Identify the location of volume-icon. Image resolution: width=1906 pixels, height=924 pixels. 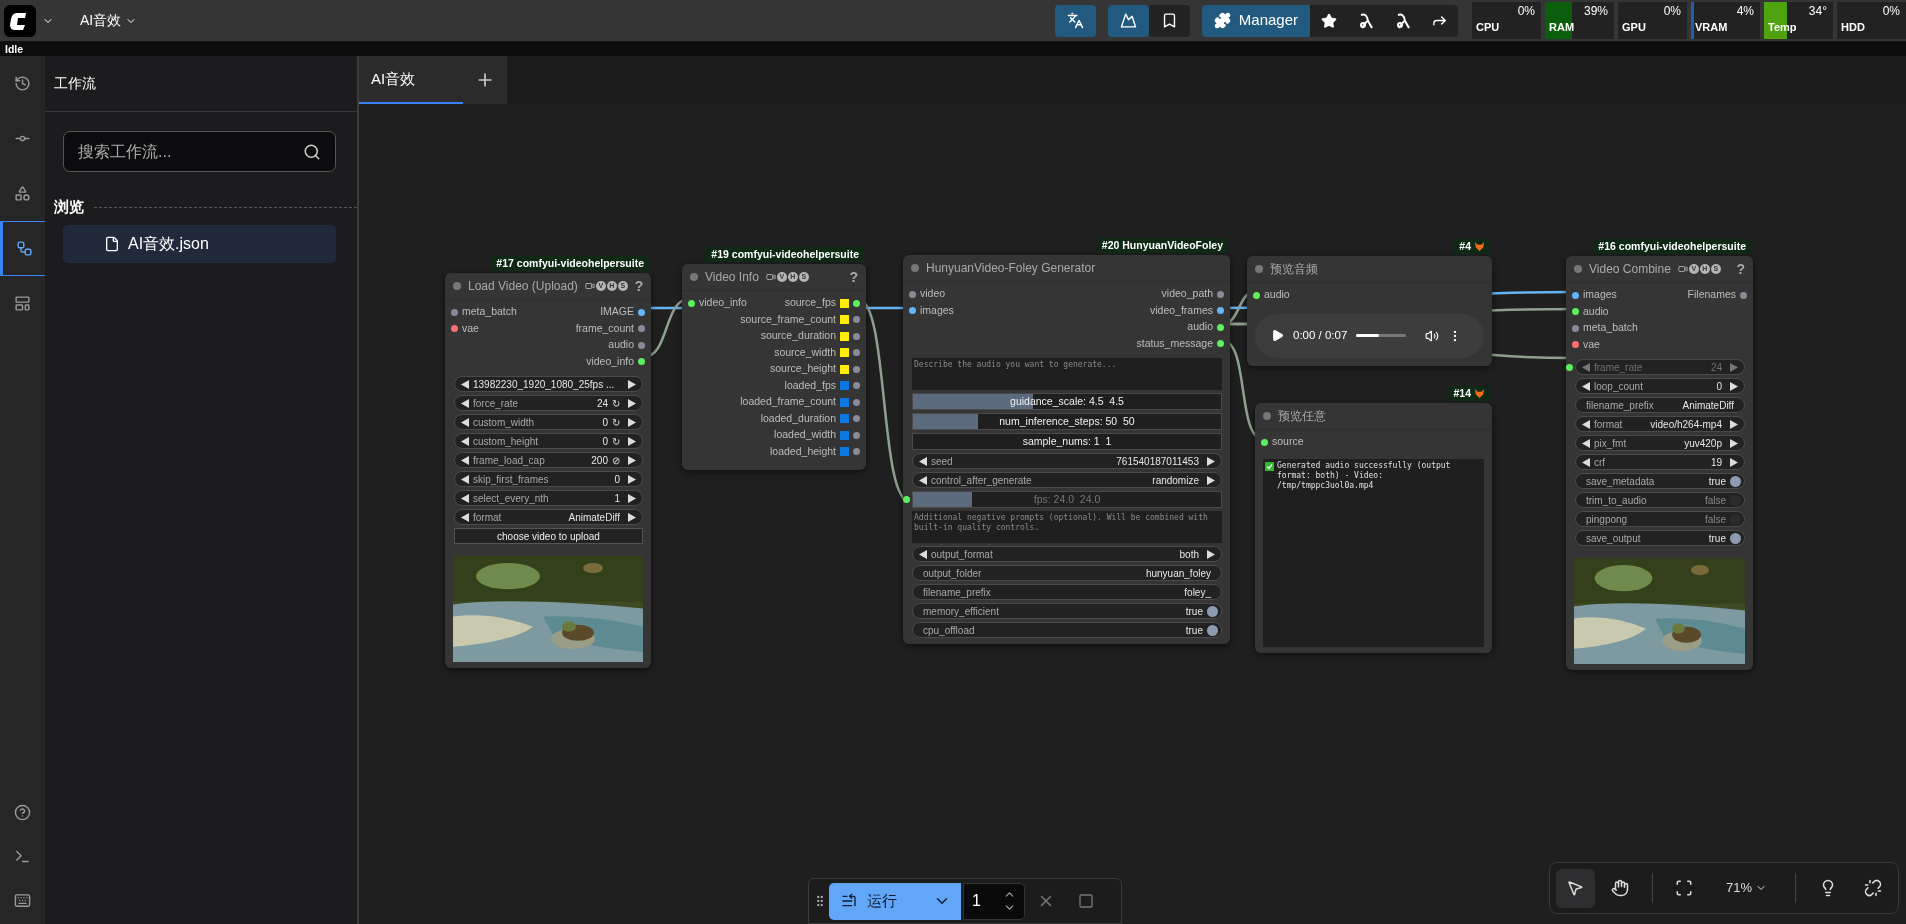
(1432, 335).